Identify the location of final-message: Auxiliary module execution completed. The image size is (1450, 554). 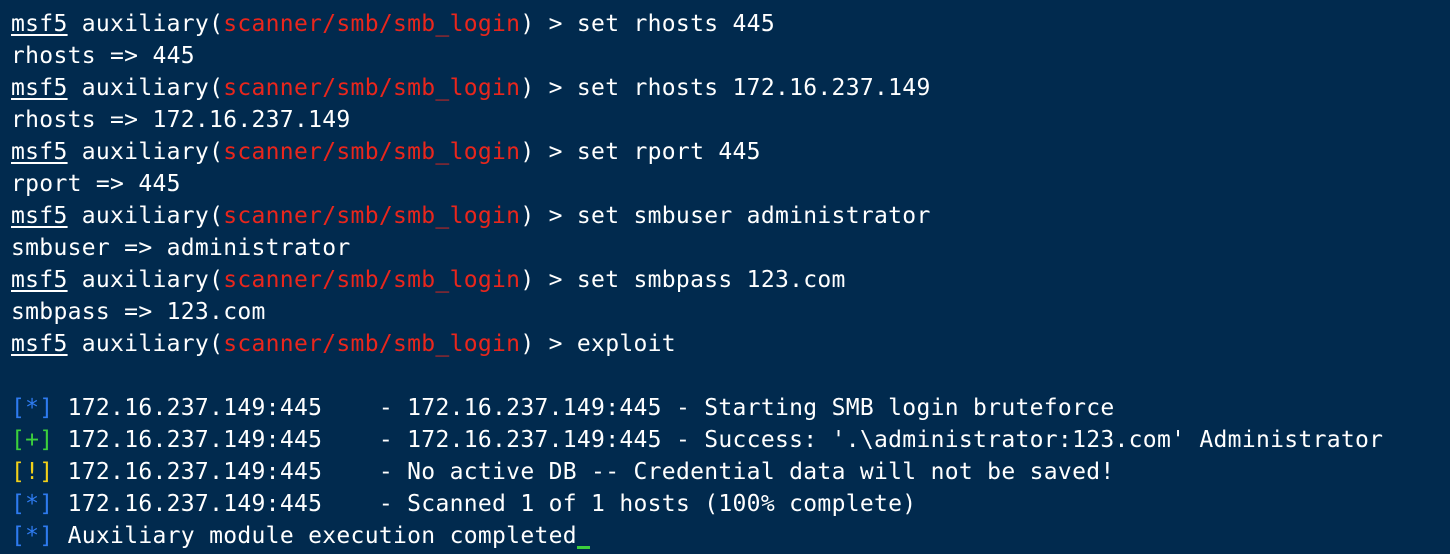
(322, 536).